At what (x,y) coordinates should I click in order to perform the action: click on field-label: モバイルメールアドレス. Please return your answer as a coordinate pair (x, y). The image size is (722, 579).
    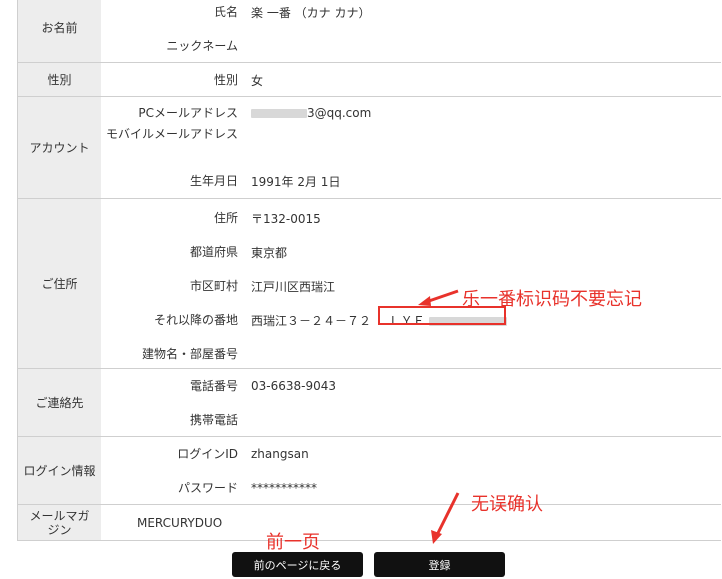
    Looking at the image, I should click on (171, 134).